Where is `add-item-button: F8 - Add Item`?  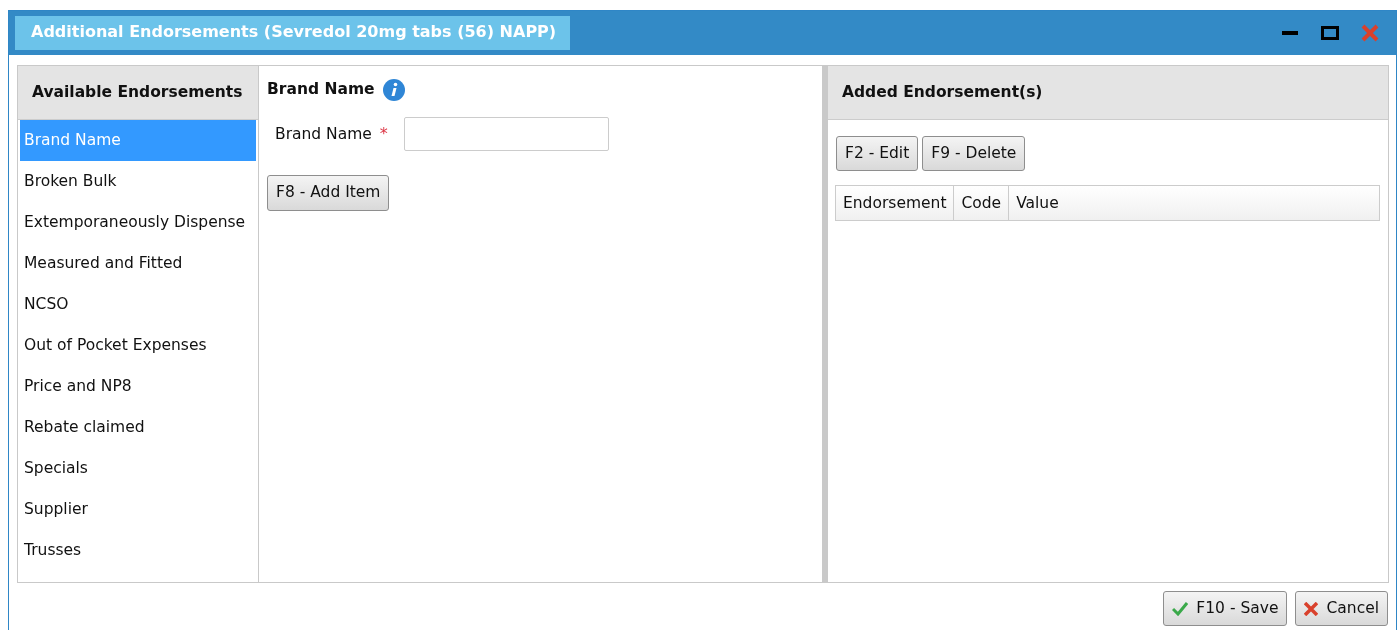
add-item-button: F8 - Add Item is located at coordinates (328, 193).